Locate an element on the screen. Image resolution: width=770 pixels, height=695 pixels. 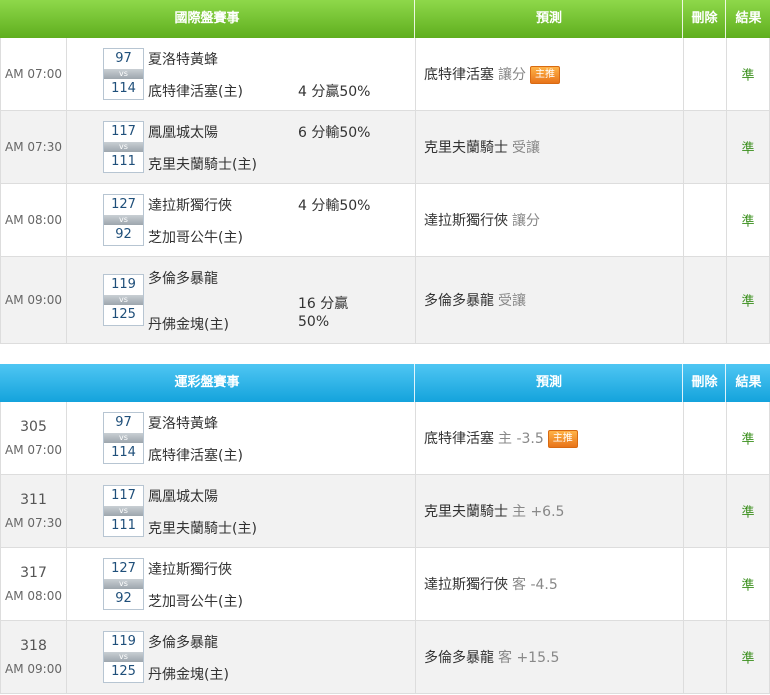
game-number: 305 is located at coordinates (33, 427).